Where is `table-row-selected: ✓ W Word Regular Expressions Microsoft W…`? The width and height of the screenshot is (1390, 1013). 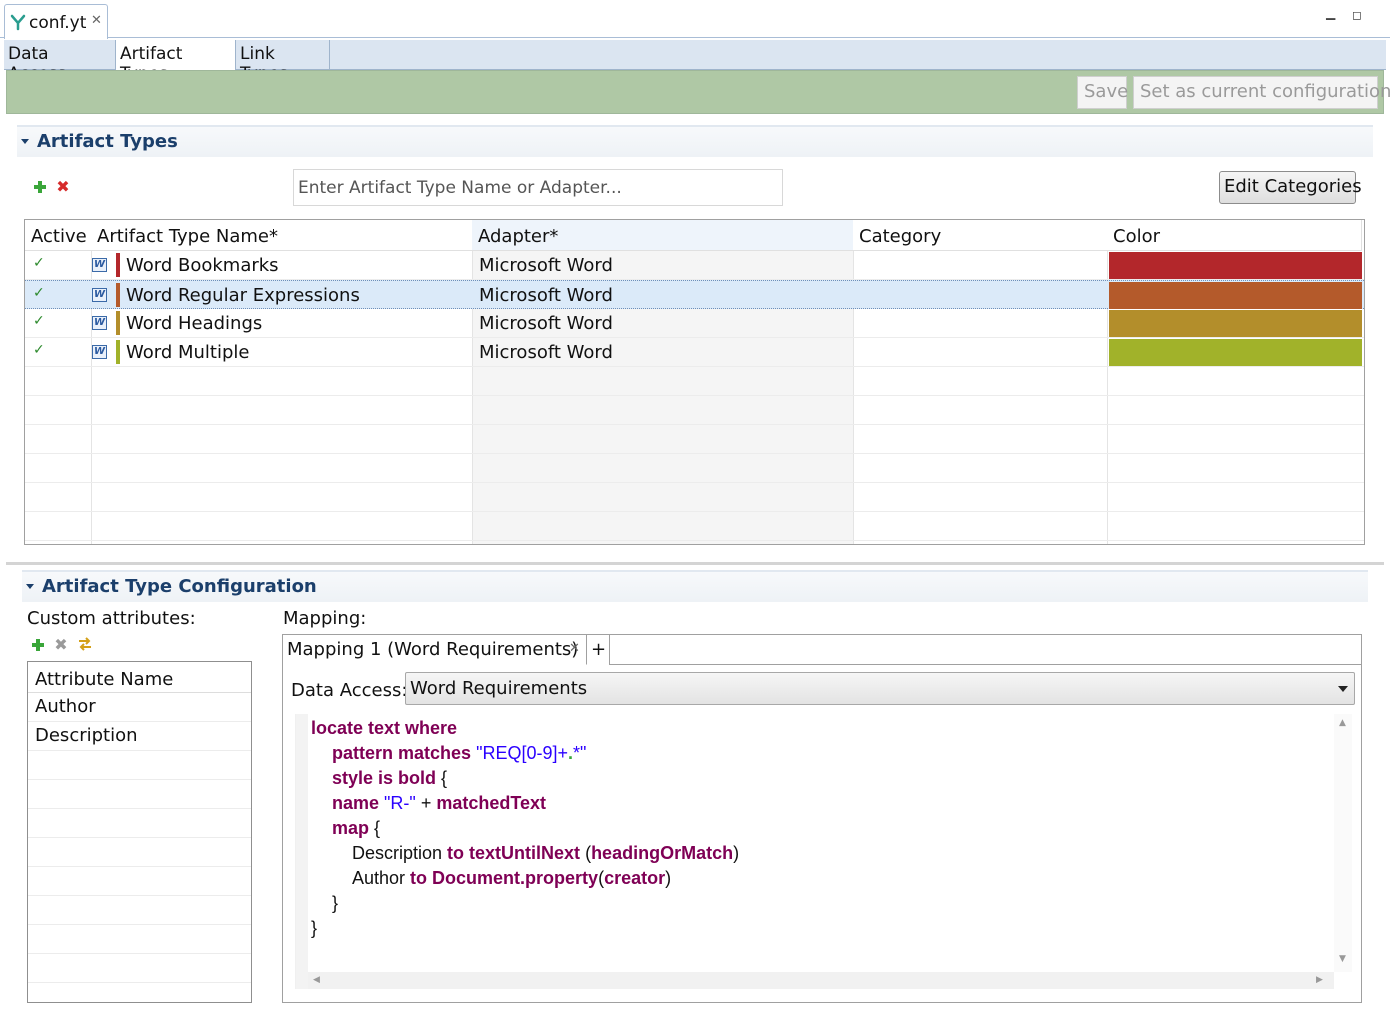
table-row-selected: ✓ W Word Regular Expressions Microsoft W… is located at coordinates (694, 294).